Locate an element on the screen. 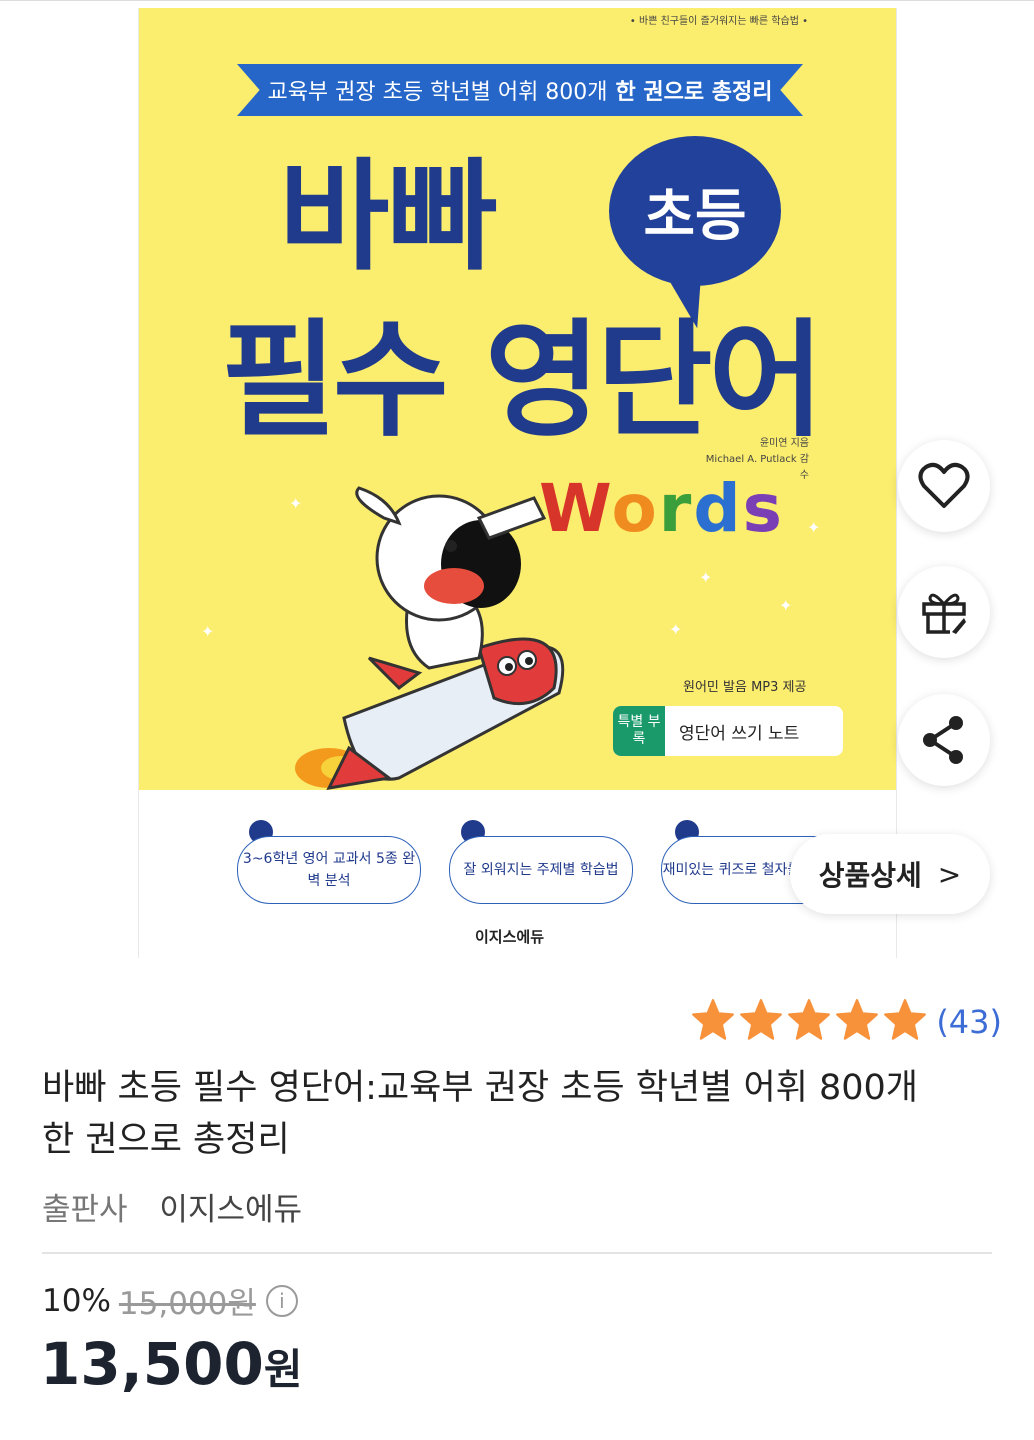  info-icon: i is located at coordinates (281, 1300).